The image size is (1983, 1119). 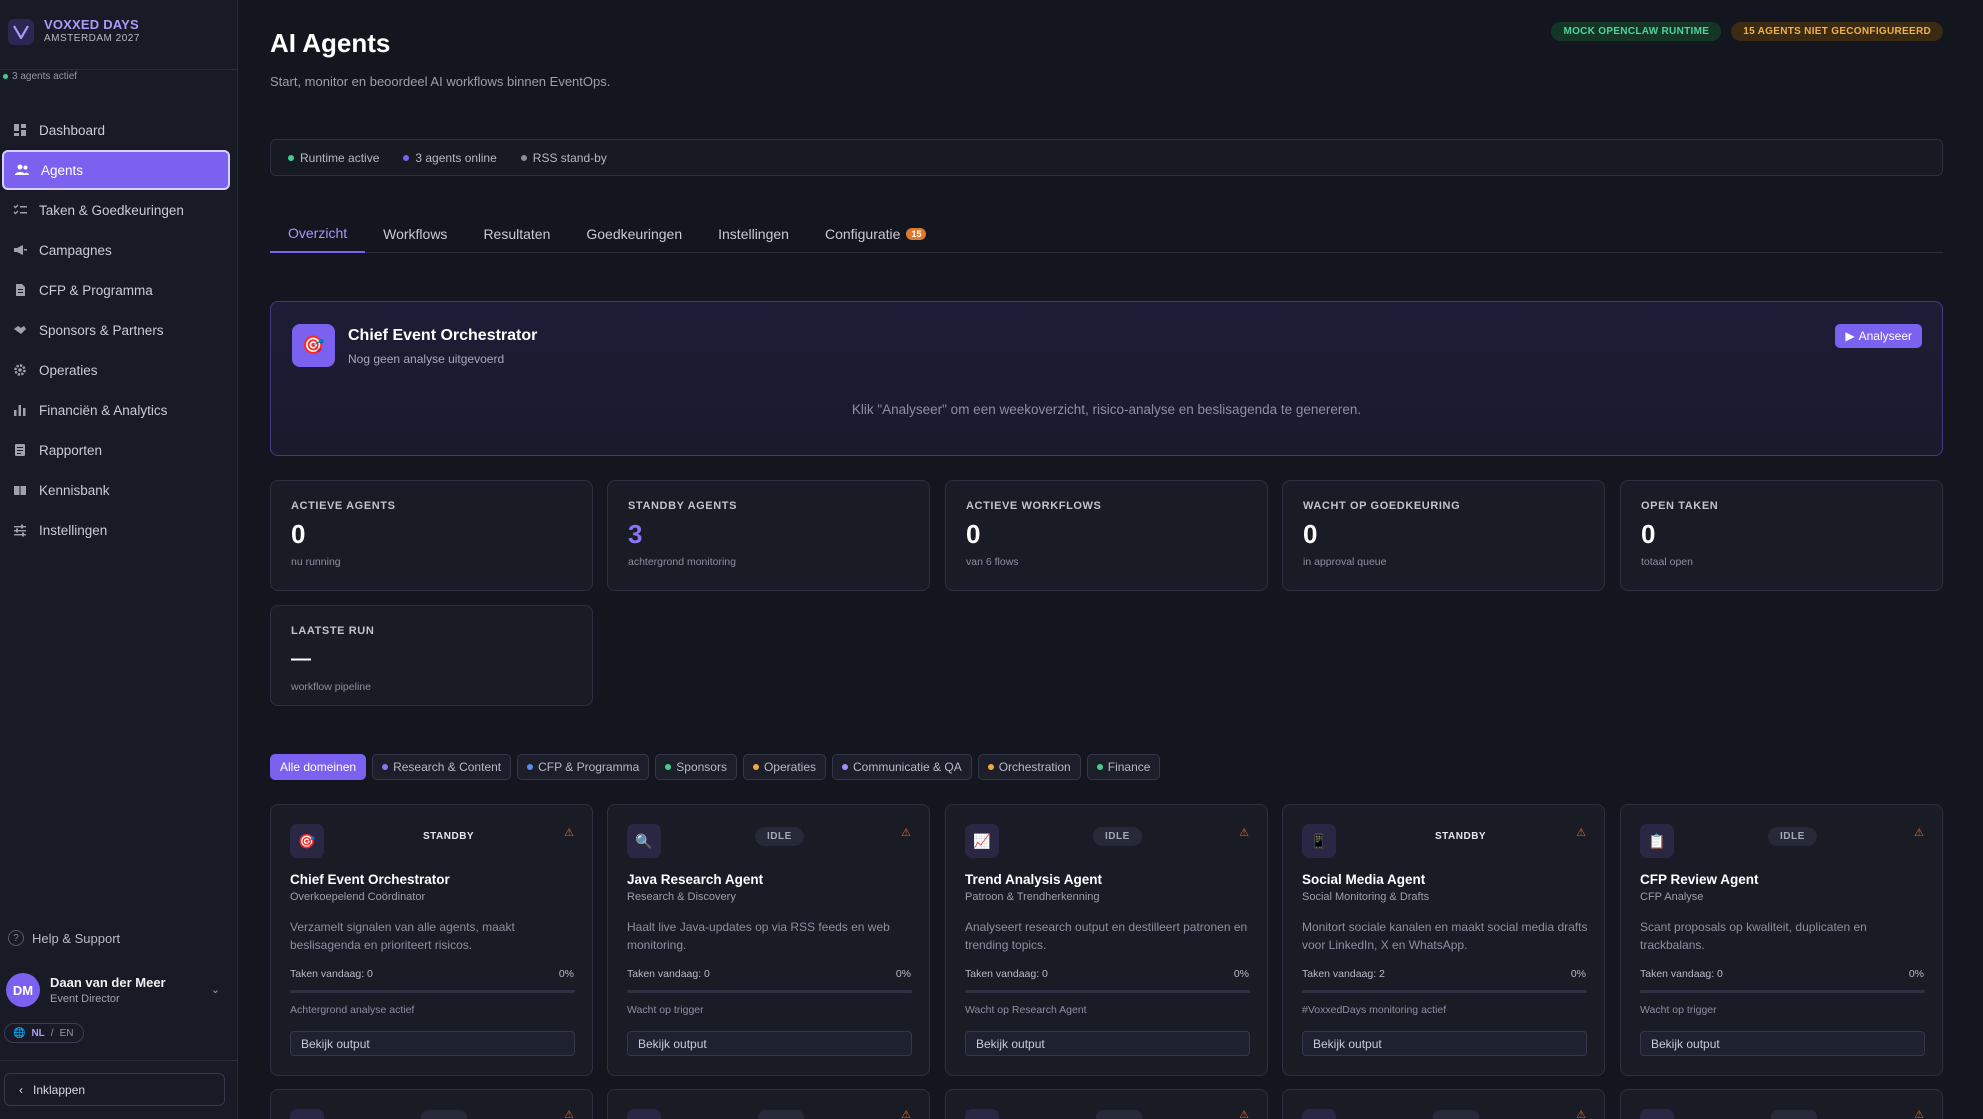 I want to click on agent-note: Achtergrond analyse actief, so click(x=352, y=1010).